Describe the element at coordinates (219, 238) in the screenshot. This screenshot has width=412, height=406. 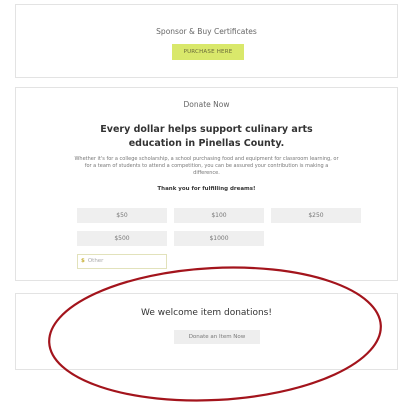
I see `amount-button-1000: $1000` at that location.